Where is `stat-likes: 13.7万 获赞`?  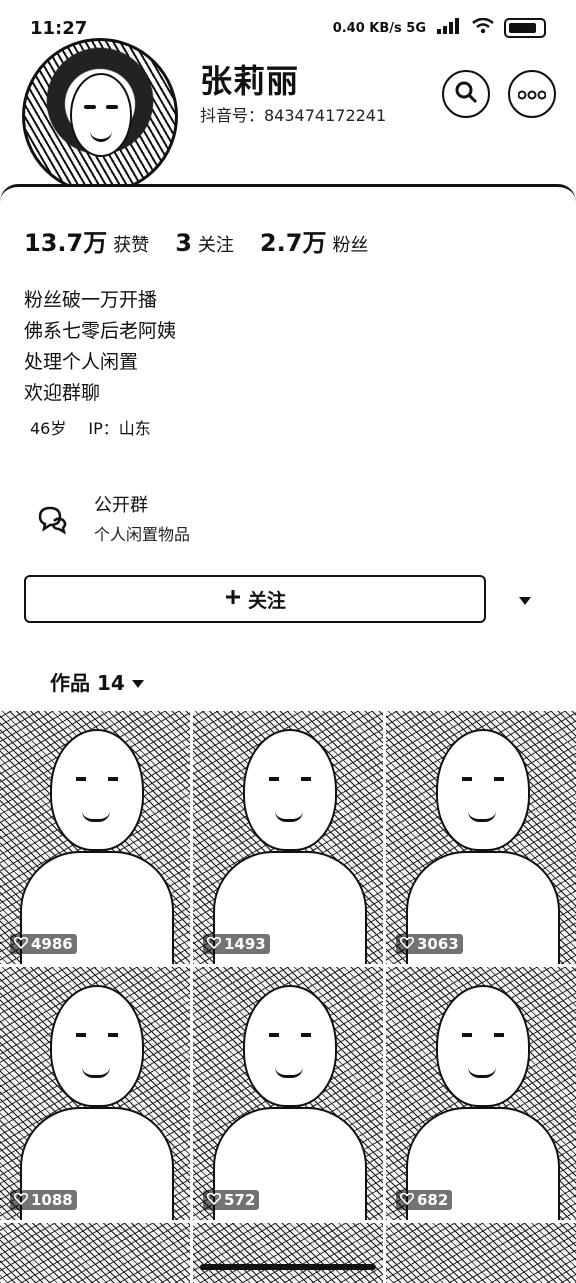 stat-likes: 13.7万 获赞 is located at coordinates (86, 240).